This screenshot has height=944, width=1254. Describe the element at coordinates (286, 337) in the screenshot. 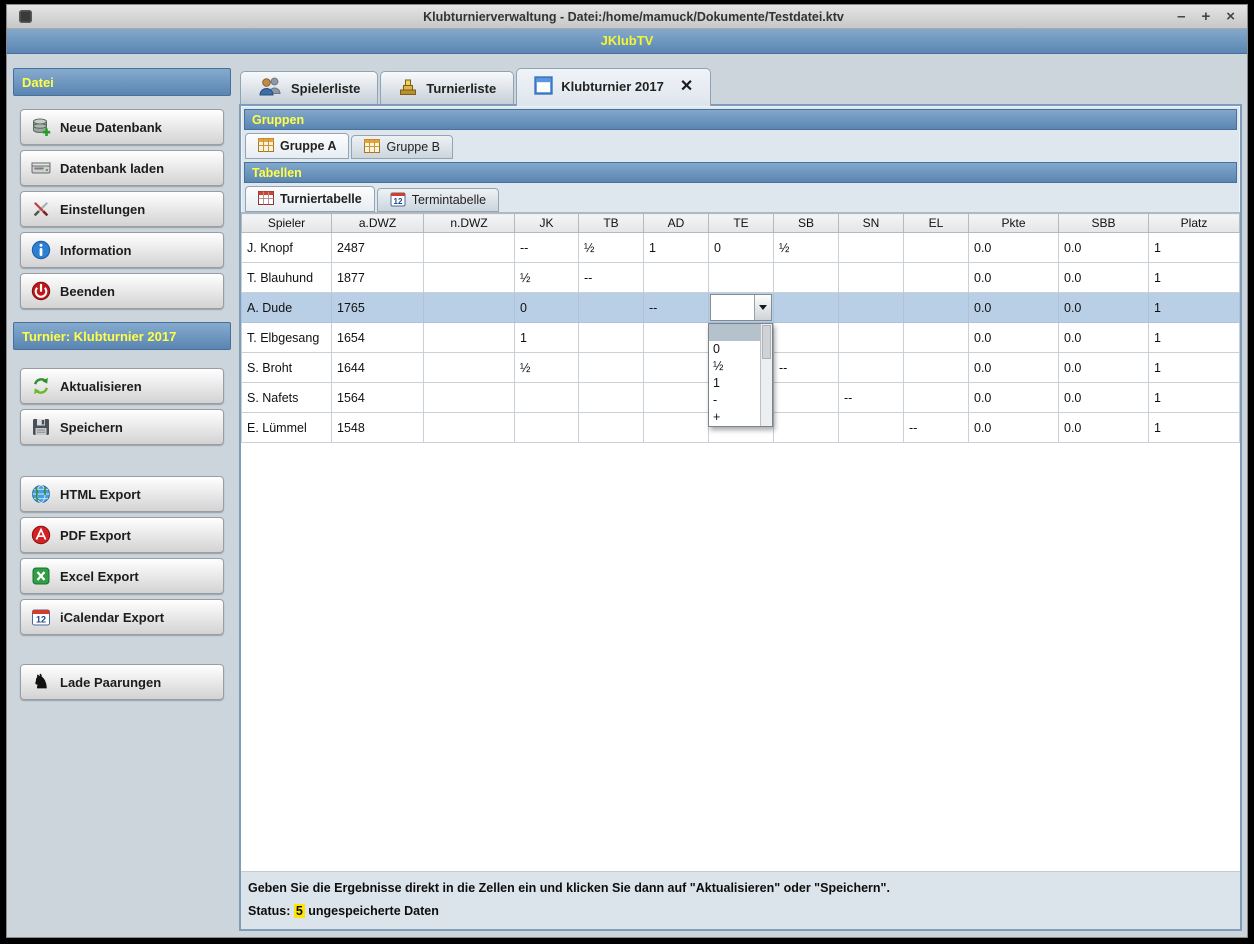

I see `table-cell: T. Elbgesang` at that location.